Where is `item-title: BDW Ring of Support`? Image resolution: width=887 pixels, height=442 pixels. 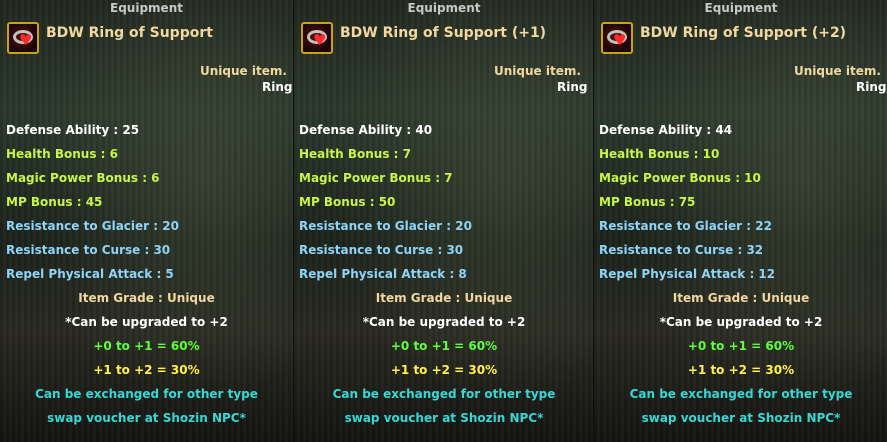
item-title: BDW Ring of Support is located at coordinates (129, 33).